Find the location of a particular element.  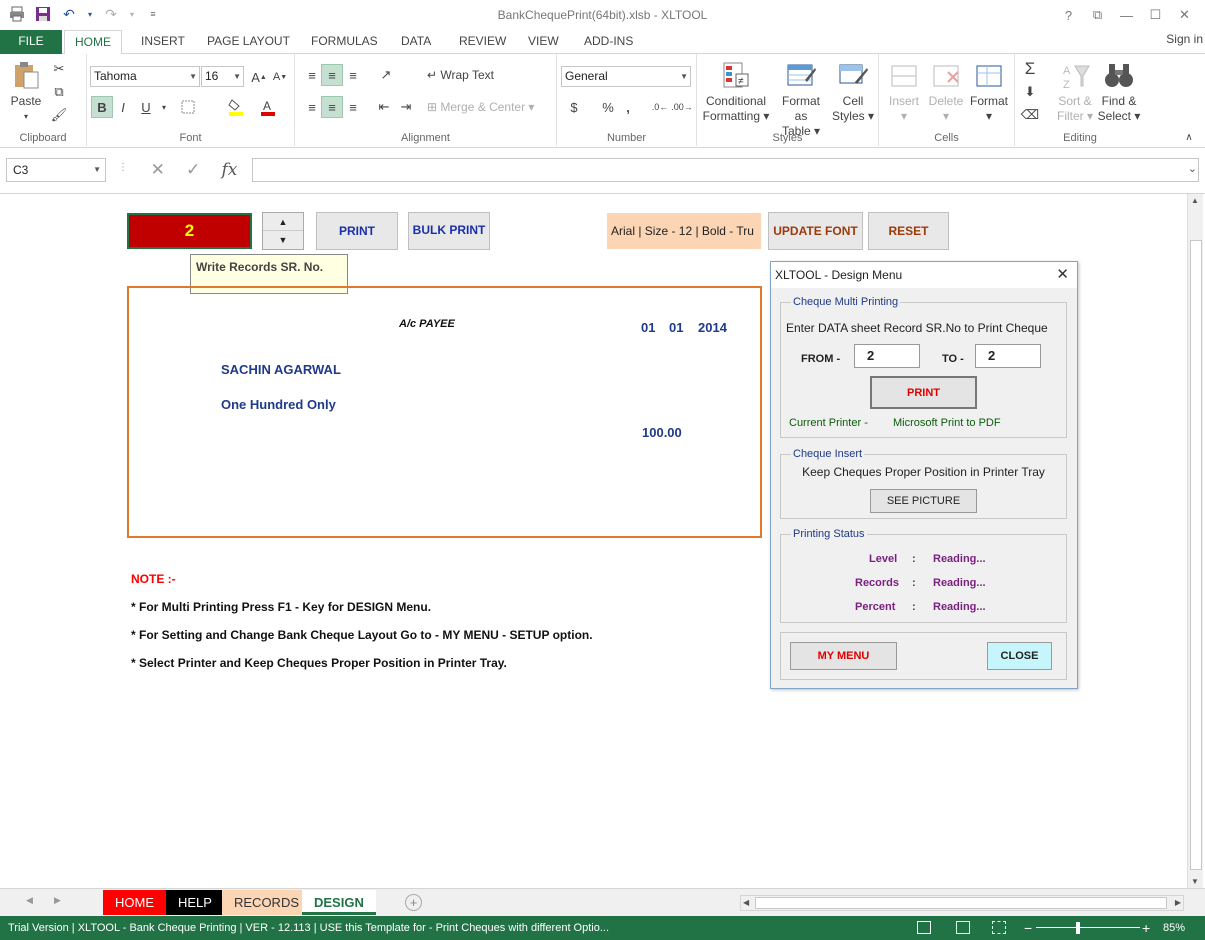

minimize-icon: — is located at coordinates (1126, 15).